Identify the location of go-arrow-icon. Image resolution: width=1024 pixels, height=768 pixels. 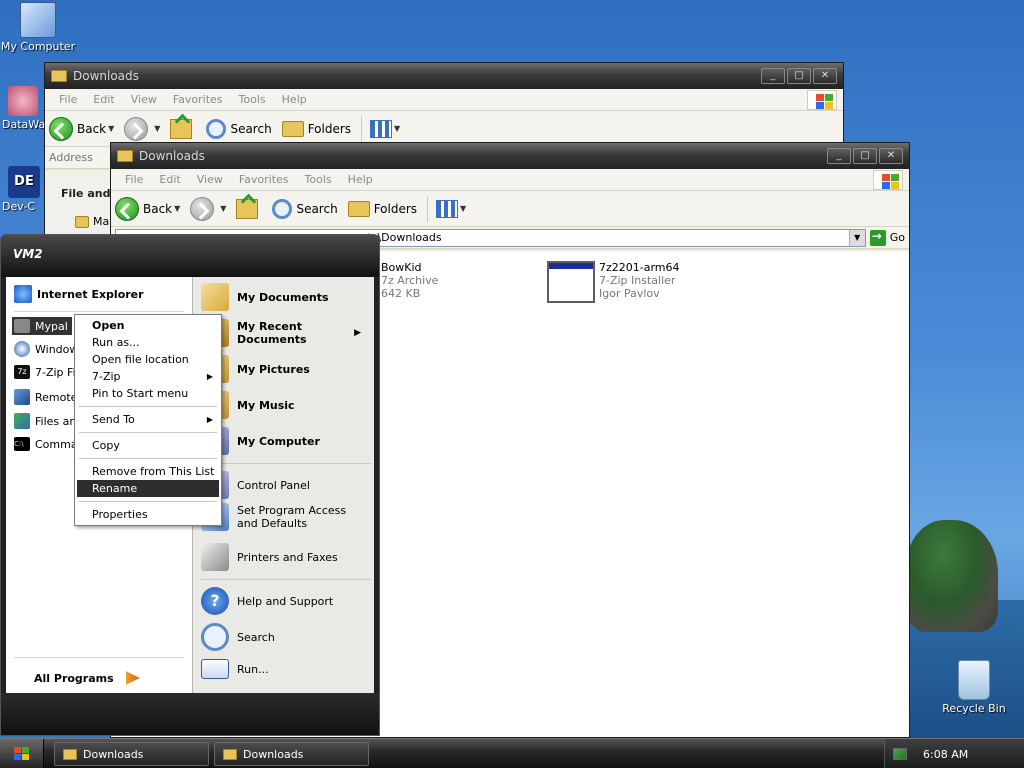
(877, 237).